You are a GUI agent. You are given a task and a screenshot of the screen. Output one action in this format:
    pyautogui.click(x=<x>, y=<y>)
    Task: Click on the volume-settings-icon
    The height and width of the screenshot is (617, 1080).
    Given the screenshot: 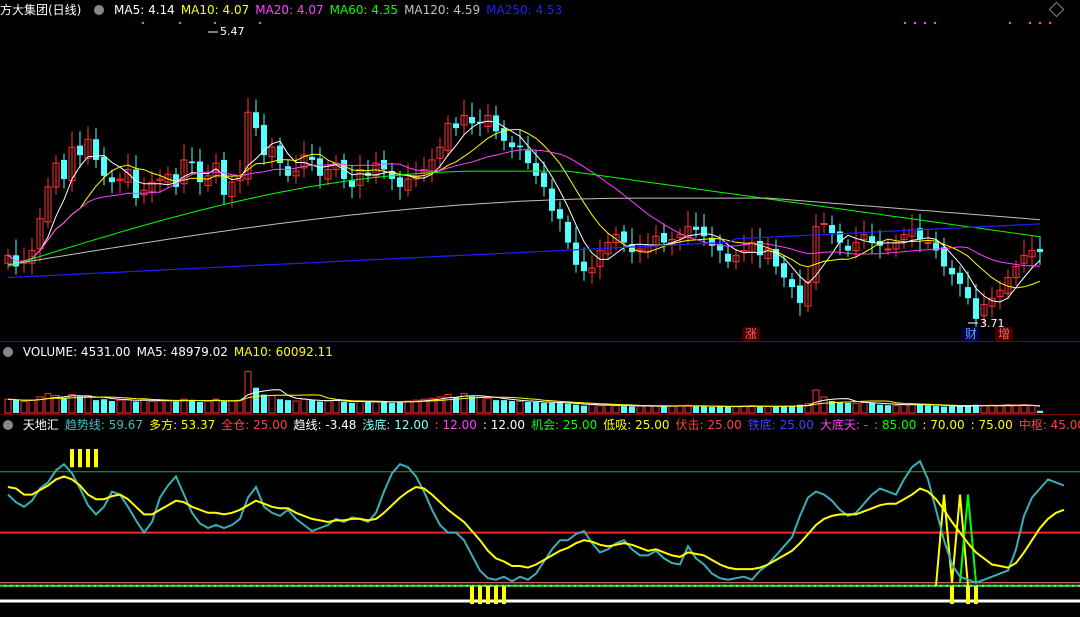 What is the action you would take?
    pyautogui.click(x=8, y=352)
    